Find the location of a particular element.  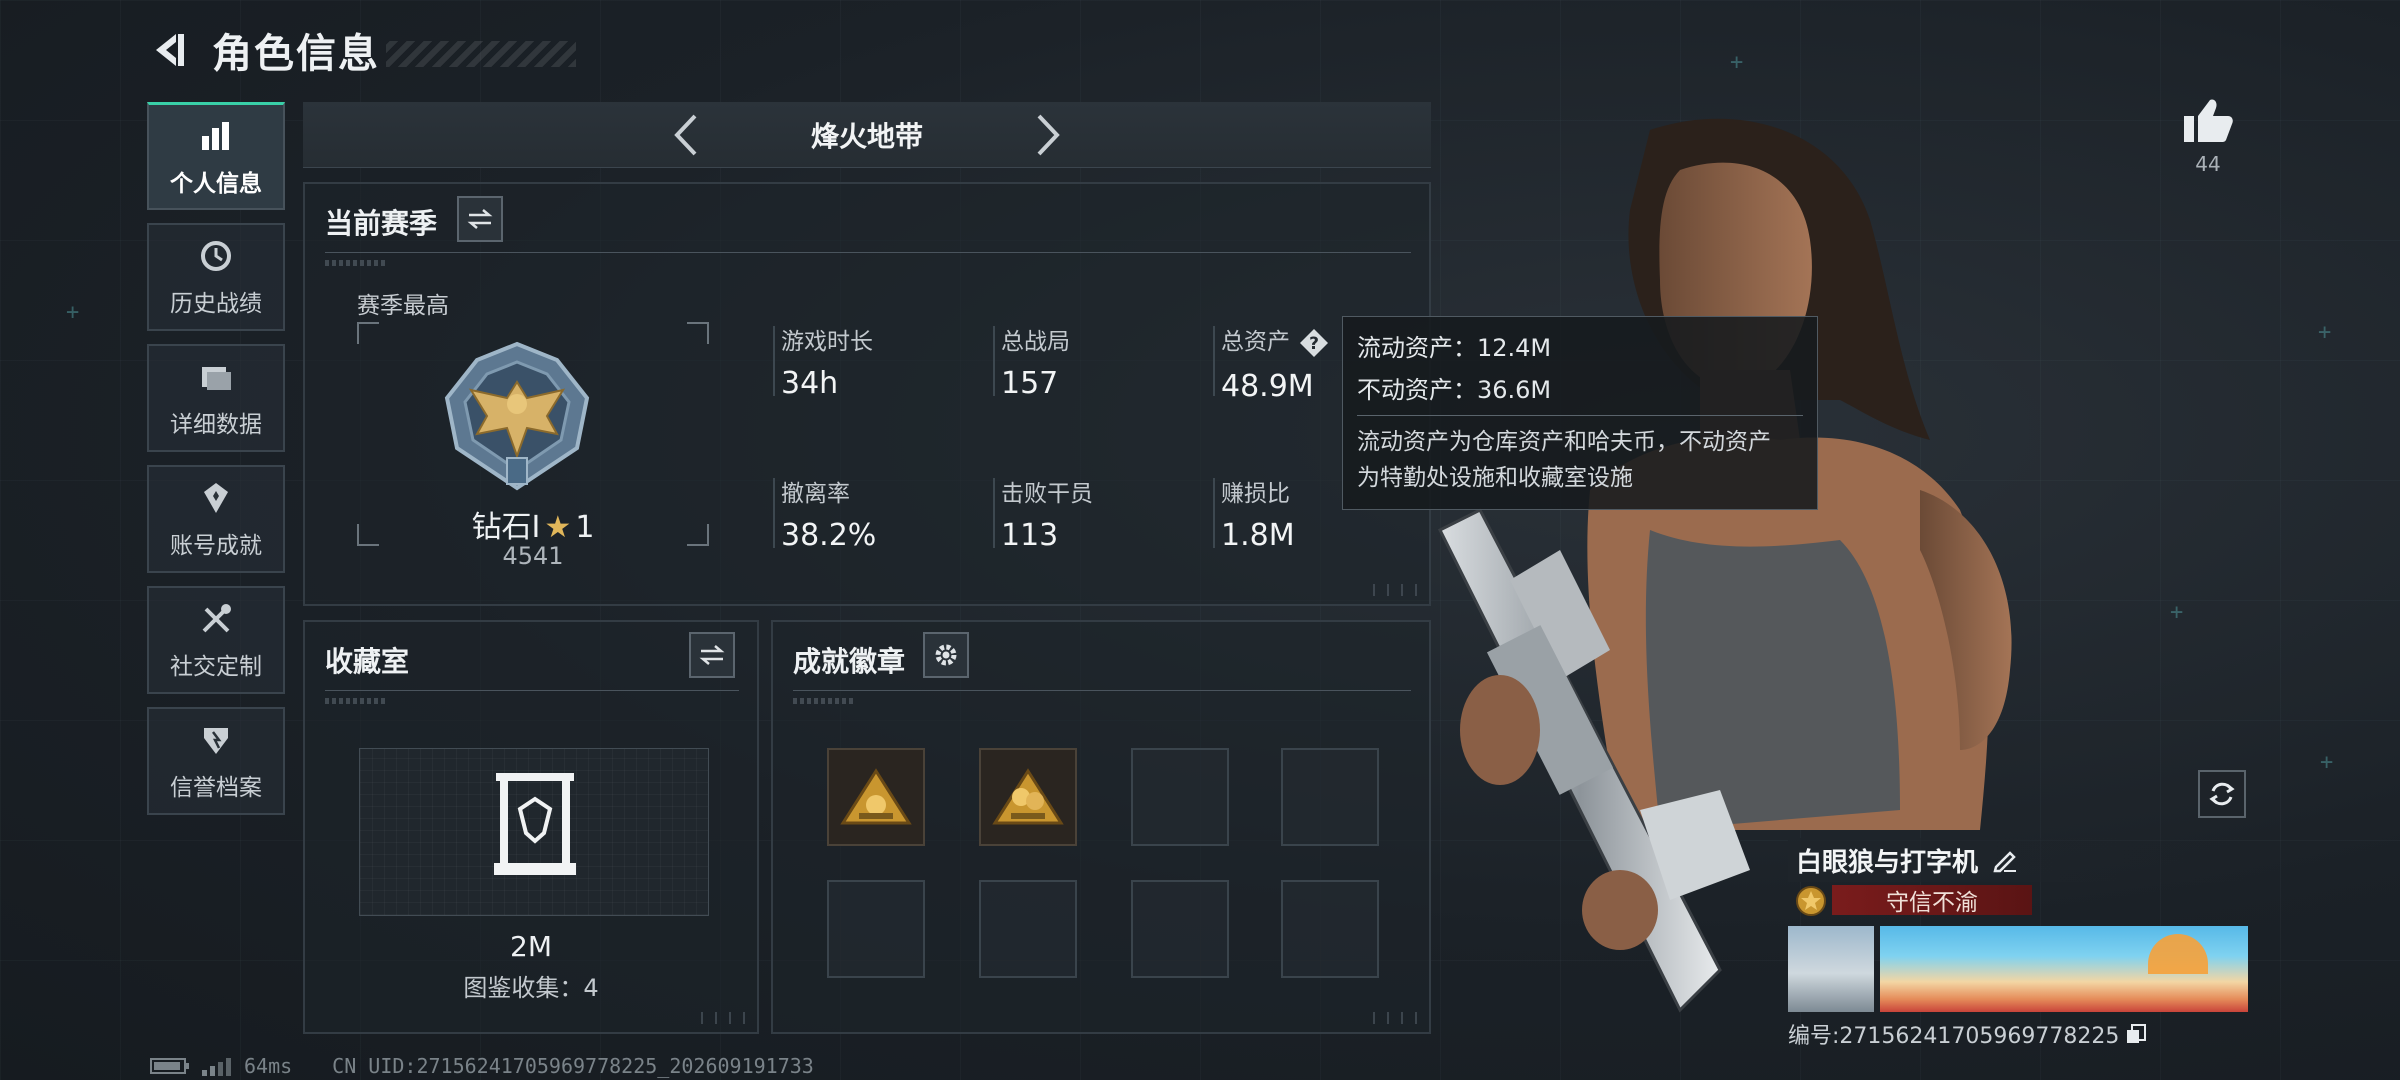

stat-play-time: 游戏时长 34h is located at coordinates (877, 361).